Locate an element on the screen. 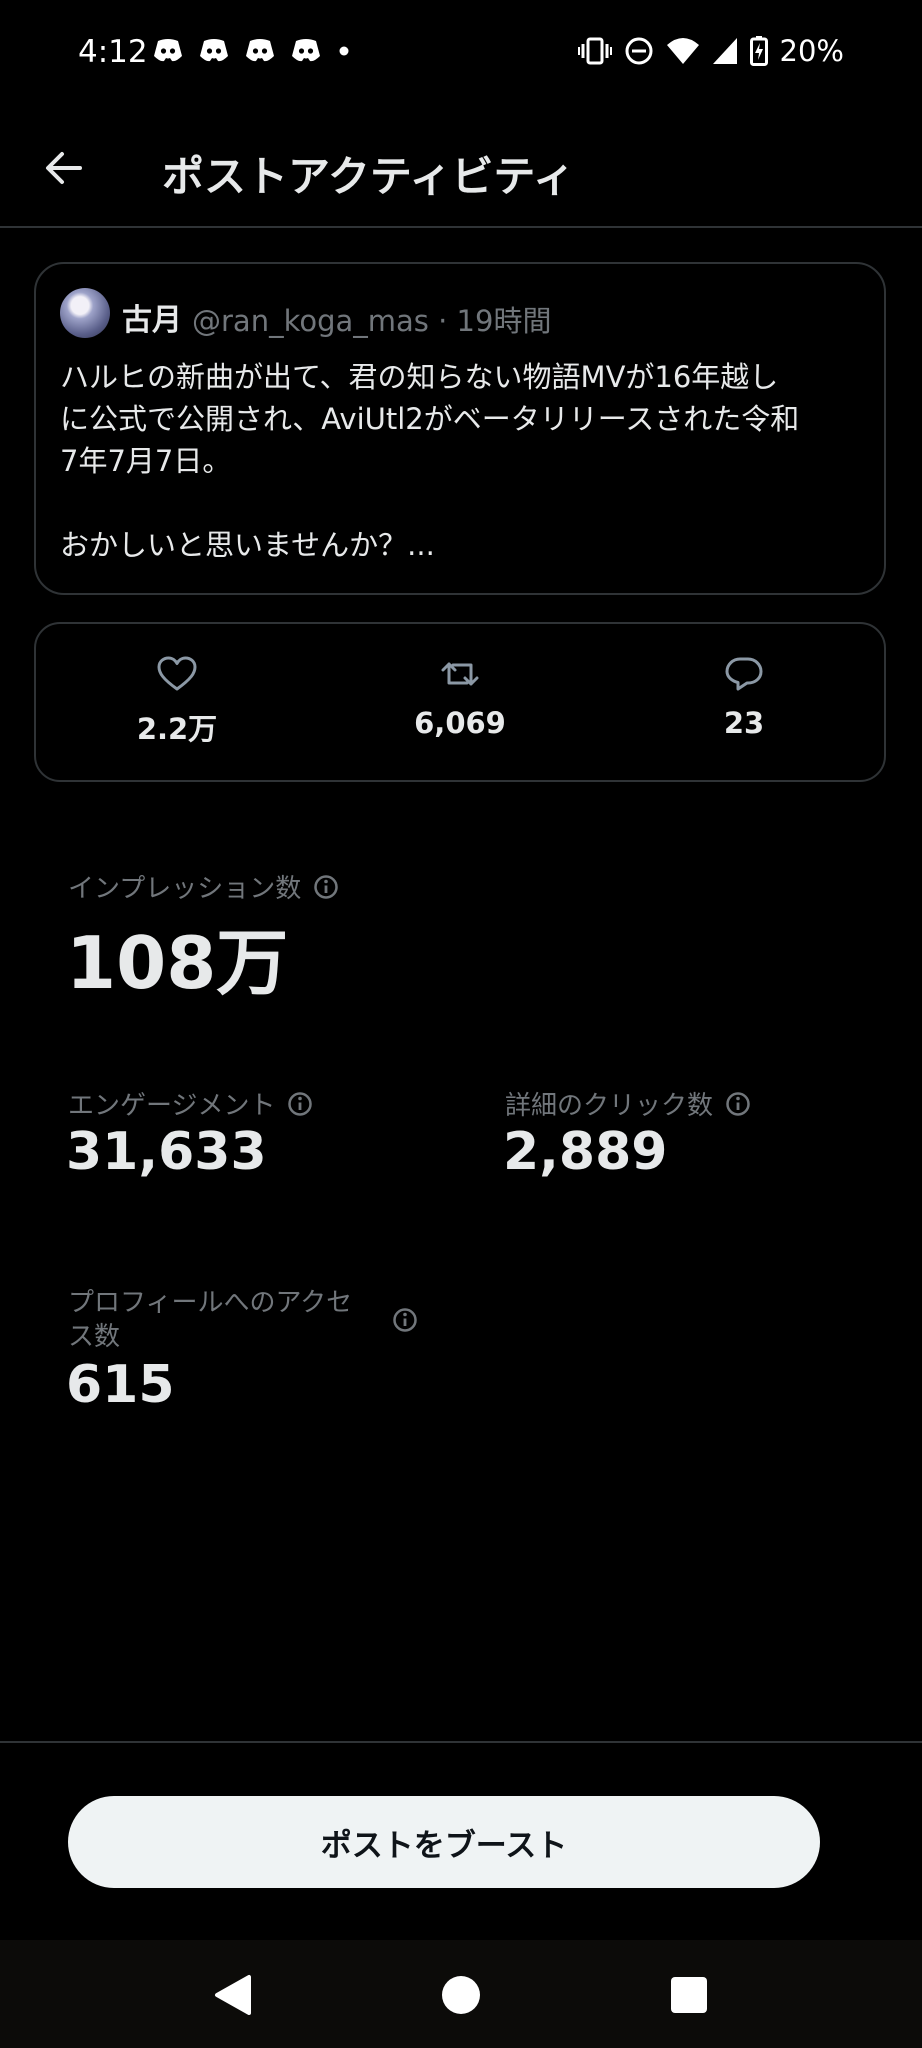  detail-clicks-label-row: 詳細のクリック数 is located at coordinates (628, 1103).